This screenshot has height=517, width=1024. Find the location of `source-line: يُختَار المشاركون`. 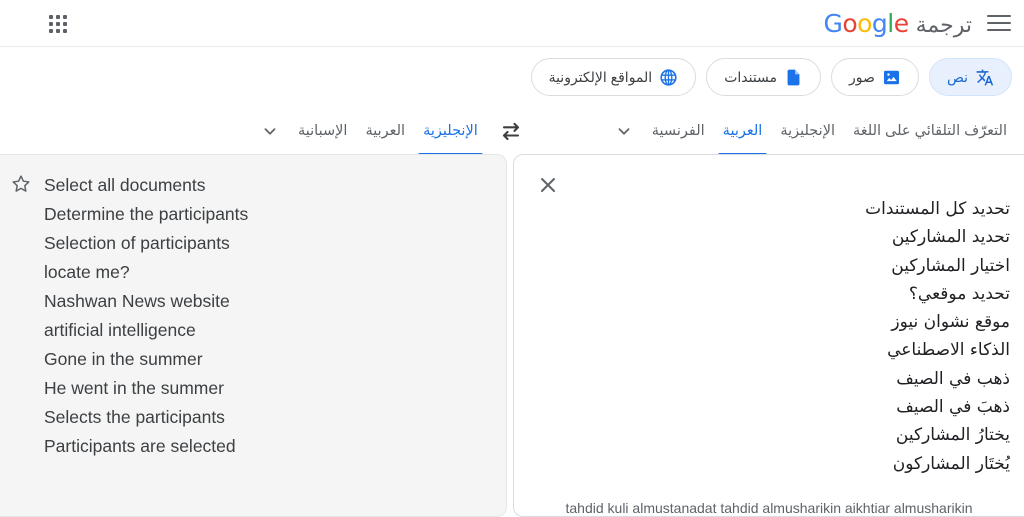

source-line: يُختَار المشاركون is located at coordinates (951, 463).